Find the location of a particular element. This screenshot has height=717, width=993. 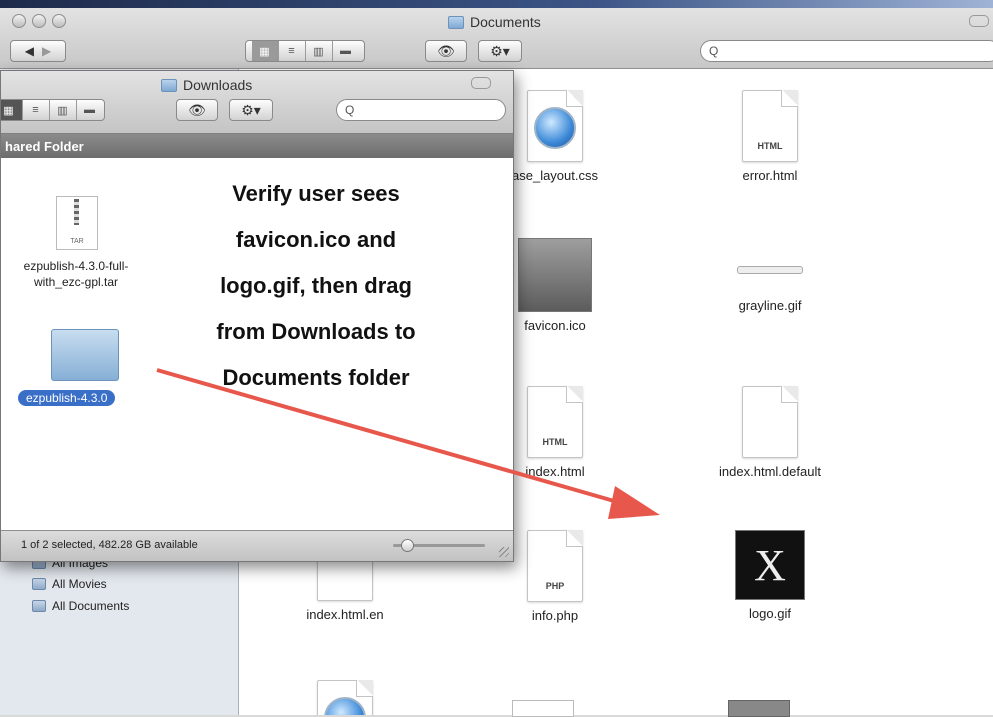

annotation-arrow is located at coordinates (408, 443).